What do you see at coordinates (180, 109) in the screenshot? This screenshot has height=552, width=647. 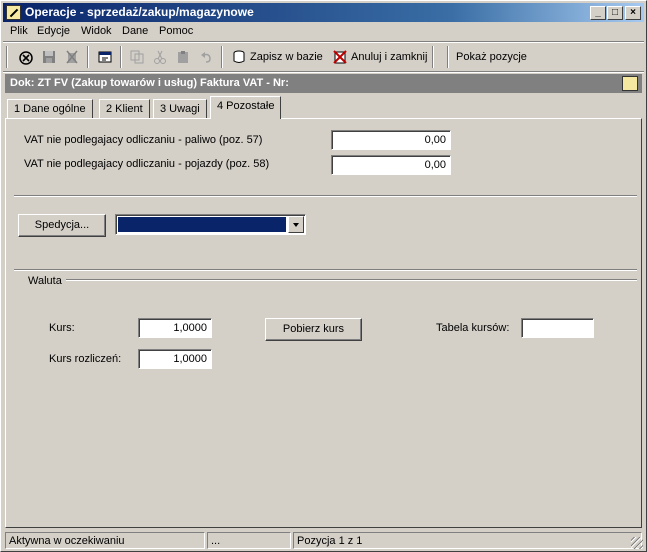 I see `tab-uwagi: 3 Uwagi` at bounding box center [180, 109].